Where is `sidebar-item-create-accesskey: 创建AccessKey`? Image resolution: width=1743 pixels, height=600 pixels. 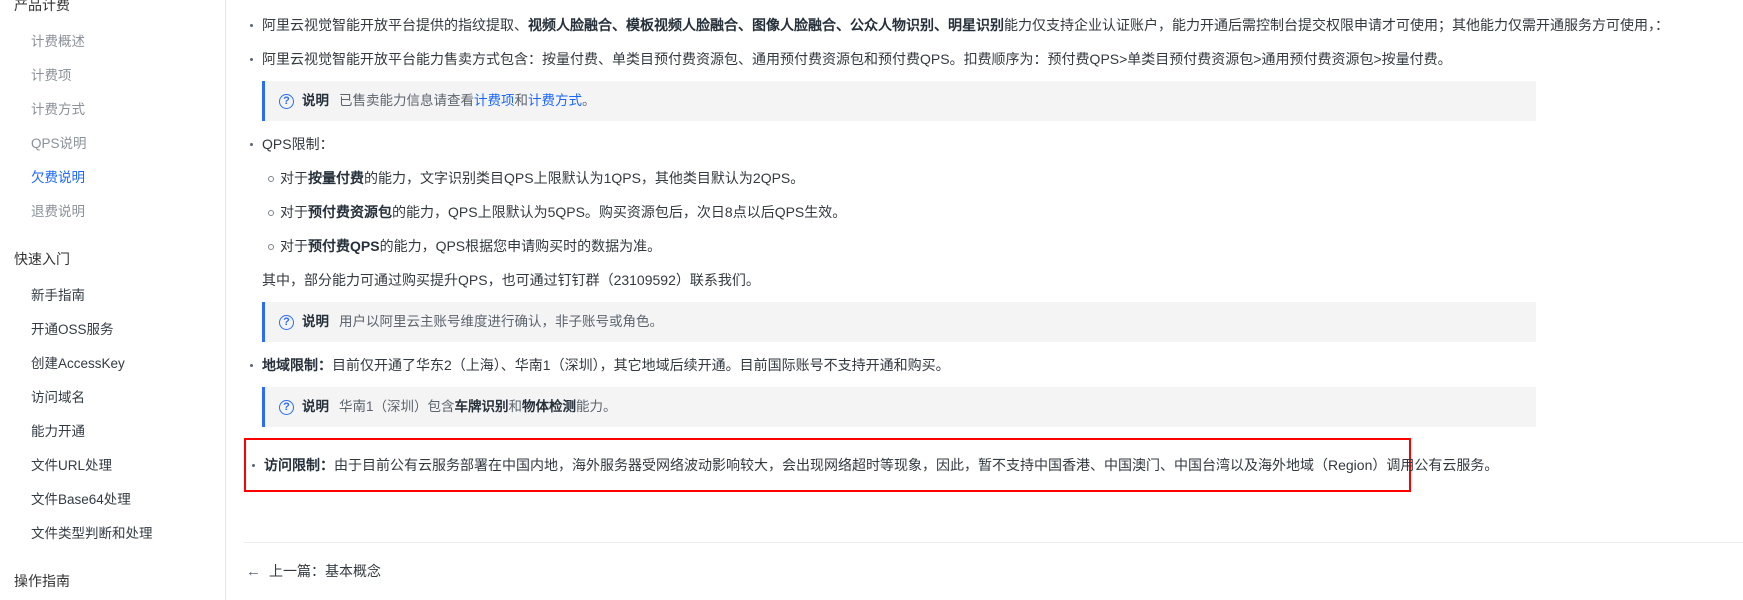 sidebar-item-create-accesskey: 创建AccessKey is located at coordinates (112, 363).